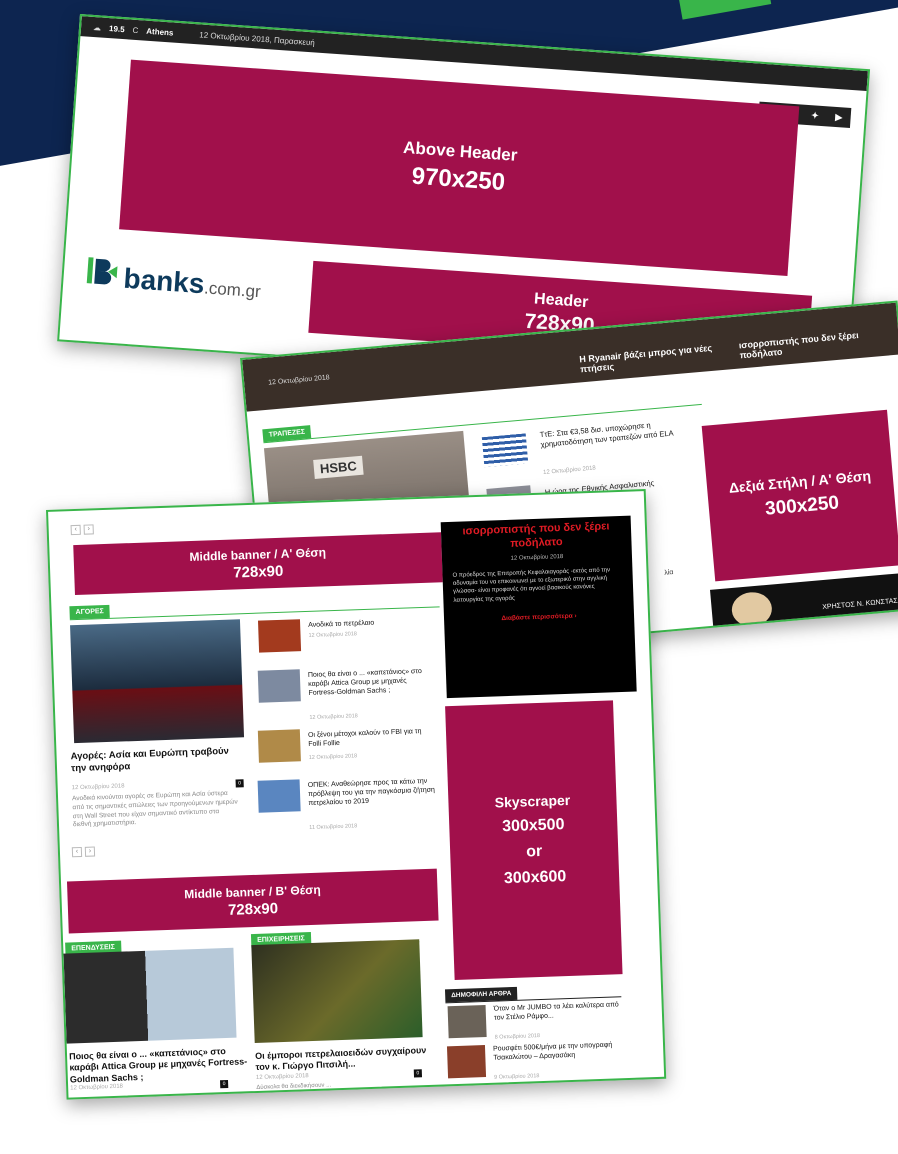  I want to click on middle-banner-b-size: 728x90, so click(253, 909).